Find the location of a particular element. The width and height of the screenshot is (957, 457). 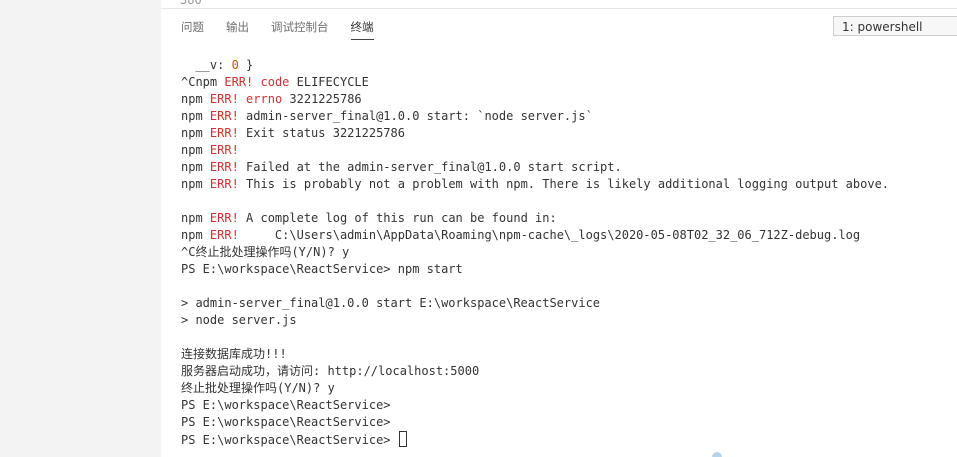

tab-terminal: 终端 is located at coordinates (362, 28).